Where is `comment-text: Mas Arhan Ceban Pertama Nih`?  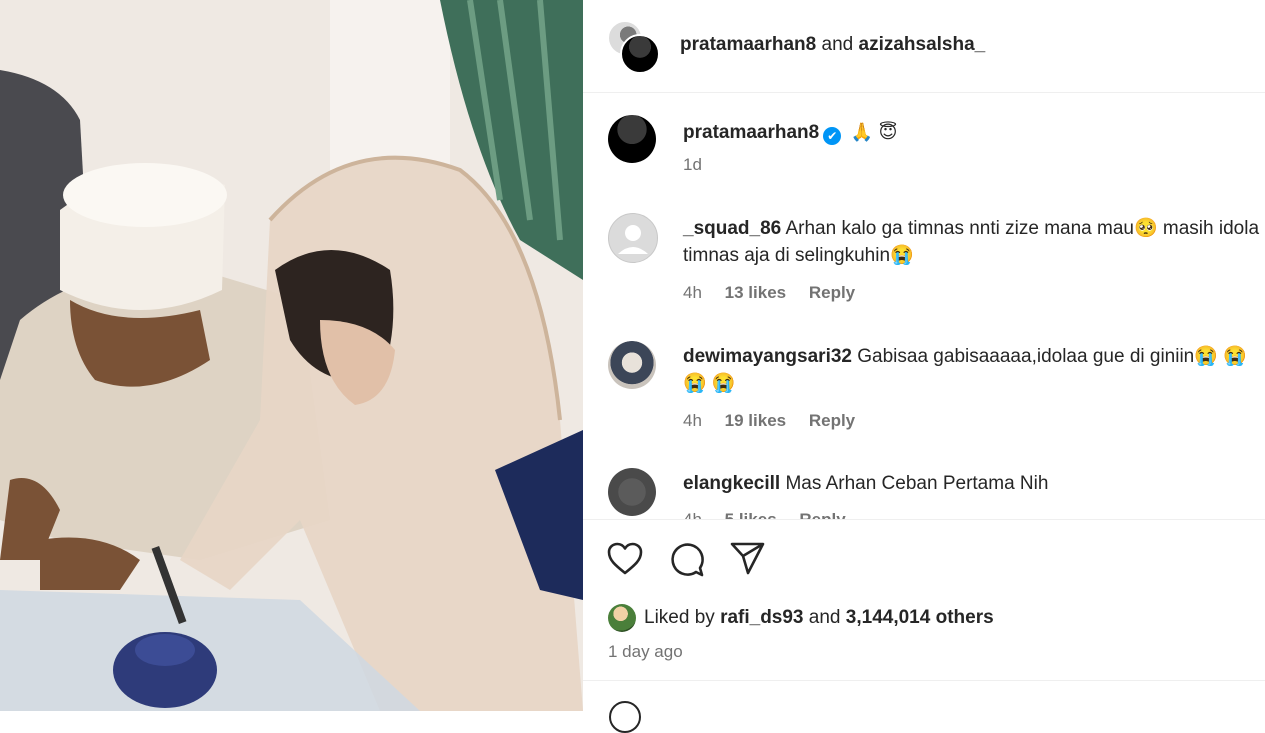
comment-text: Mas Arhan Ceban Pertama Nih is located at coordinates (917, 483).